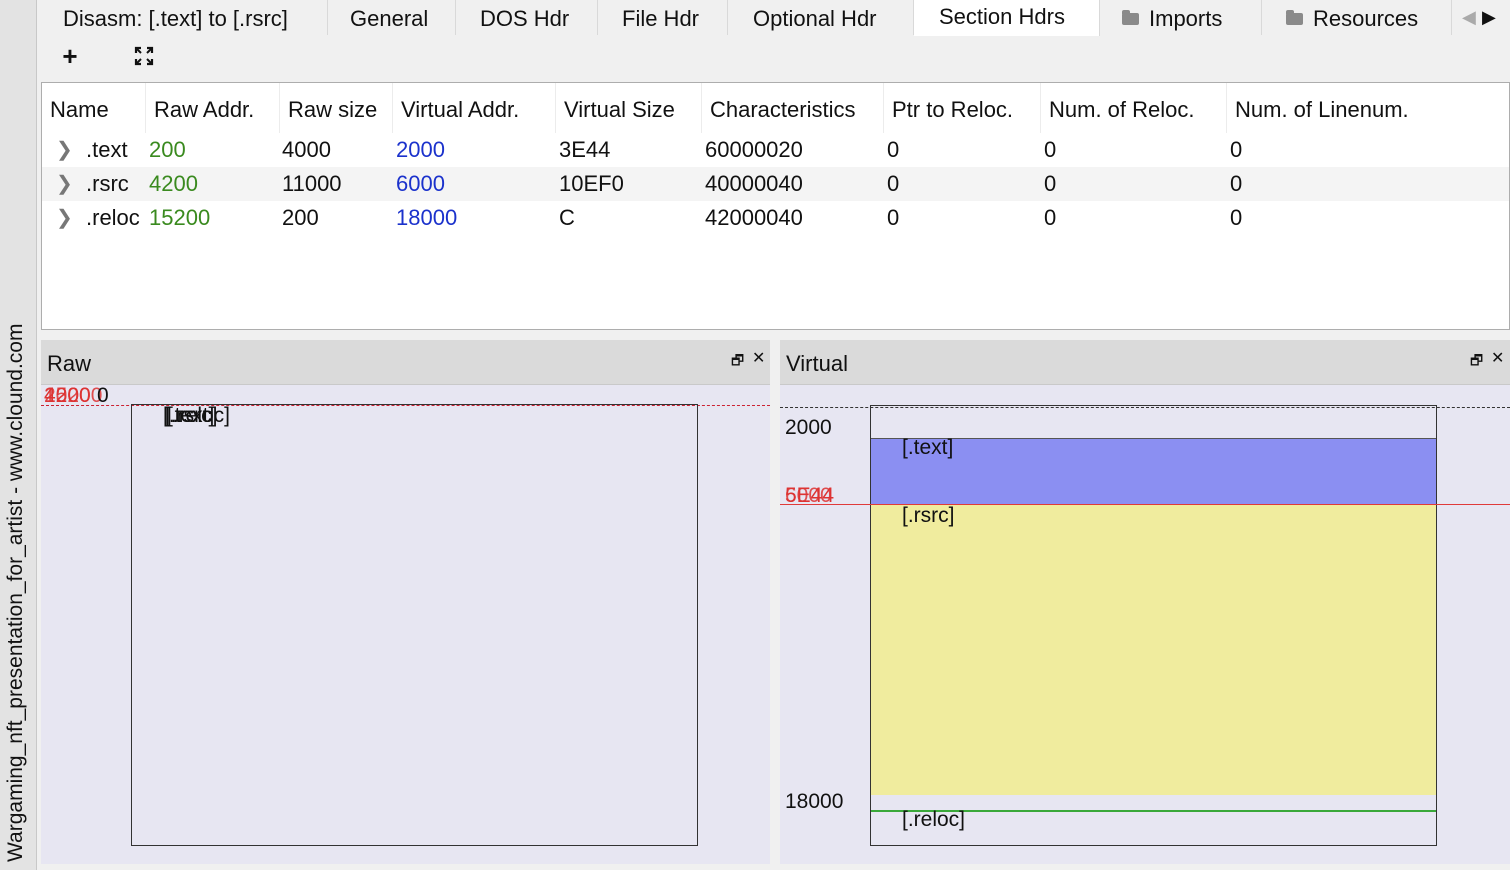 This screenshot has height=870, width=1510. I want to click on cell-raw-size: 4000, so click(306, 149).